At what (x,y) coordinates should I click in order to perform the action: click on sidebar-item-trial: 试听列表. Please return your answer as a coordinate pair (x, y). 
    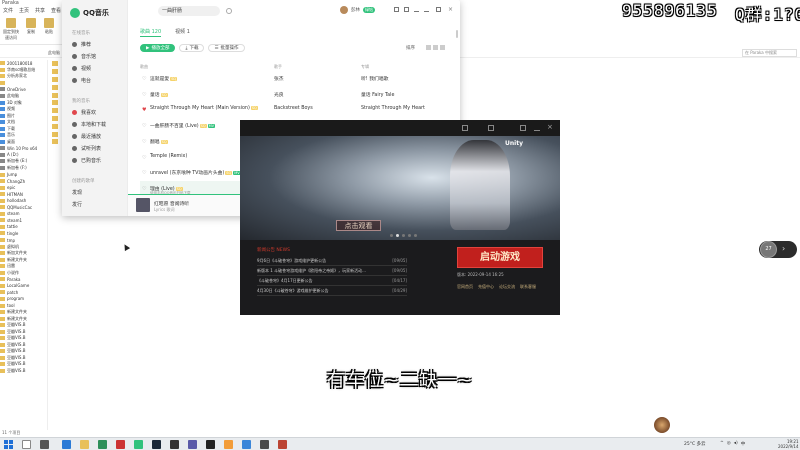
    Looking at the image, I should click on (86, 148).